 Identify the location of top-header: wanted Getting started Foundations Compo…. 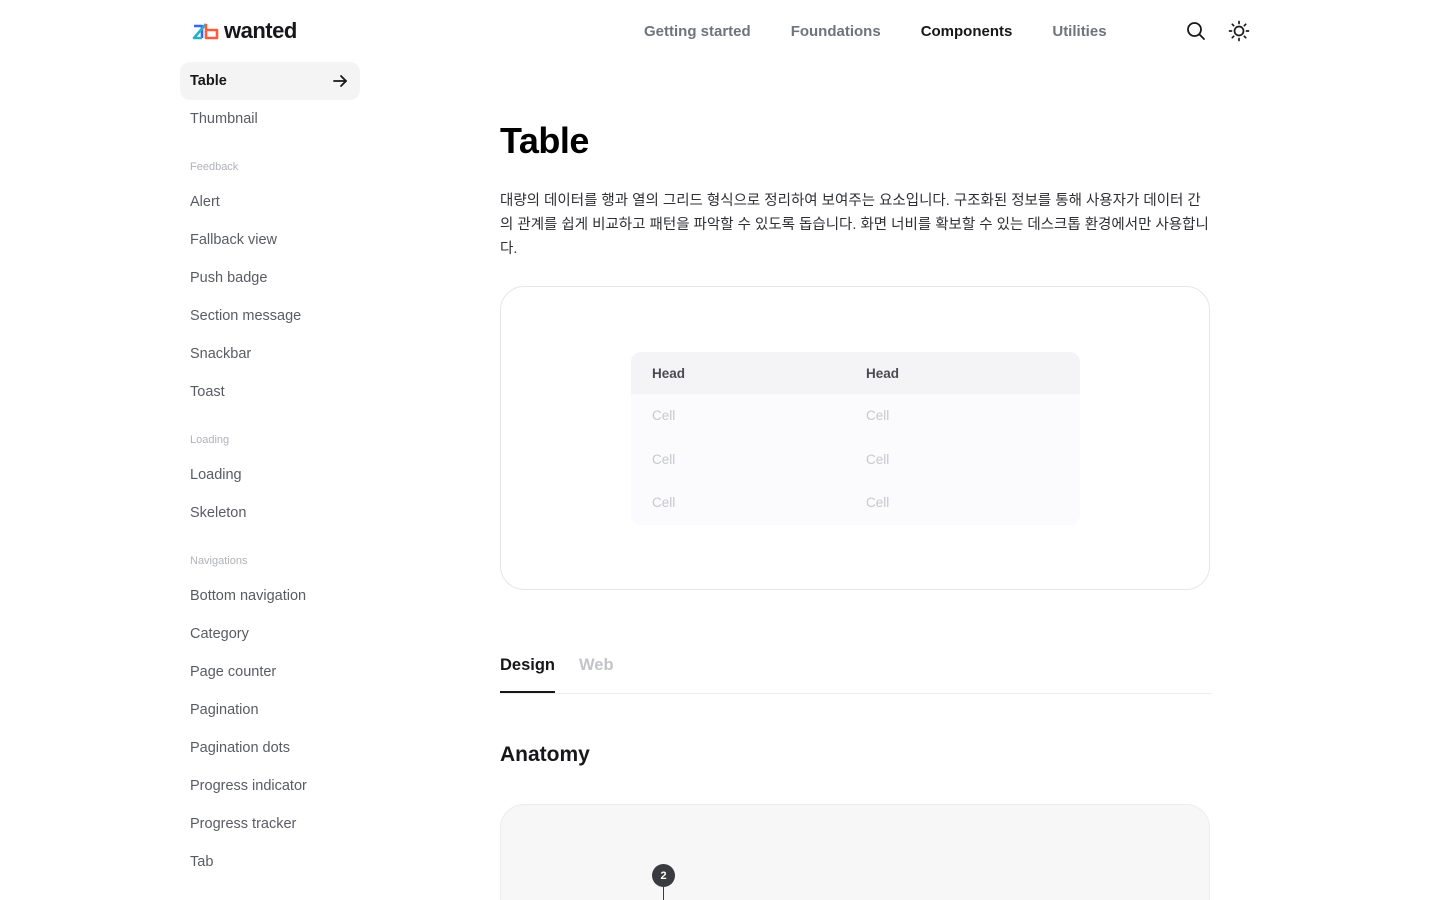
(720, 31).